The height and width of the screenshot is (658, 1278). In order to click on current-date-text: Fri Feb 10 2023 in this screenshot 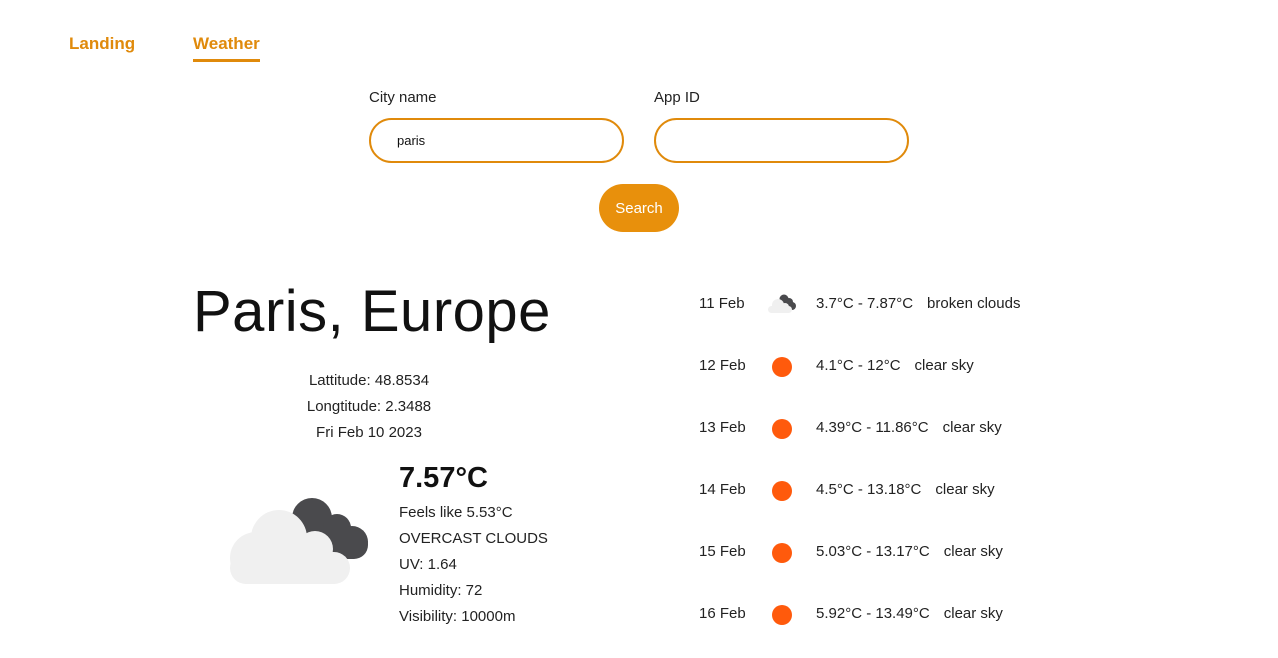, I will do `click(369, 432)`.